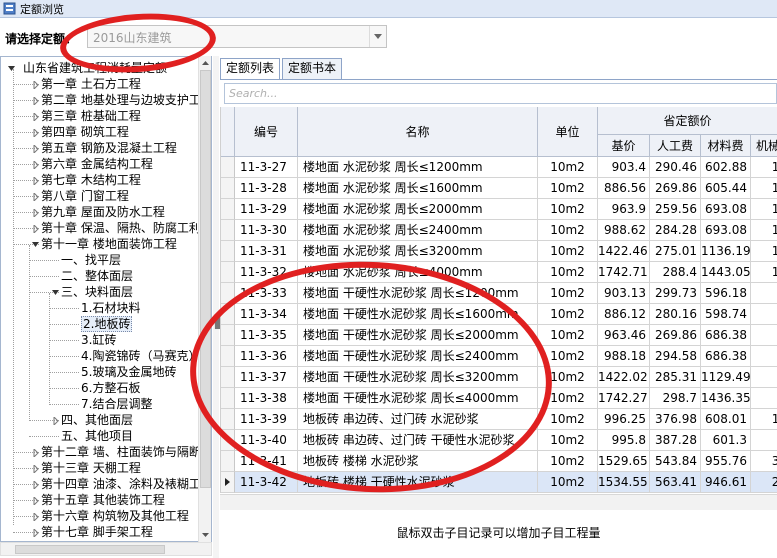 The width and height of the screenshot is (777, 558). What do you see at coordinates (99, 468) in the screenshot?
I see `tree-node: 第十三章 天棚工程` at bounding box center [99, 468].